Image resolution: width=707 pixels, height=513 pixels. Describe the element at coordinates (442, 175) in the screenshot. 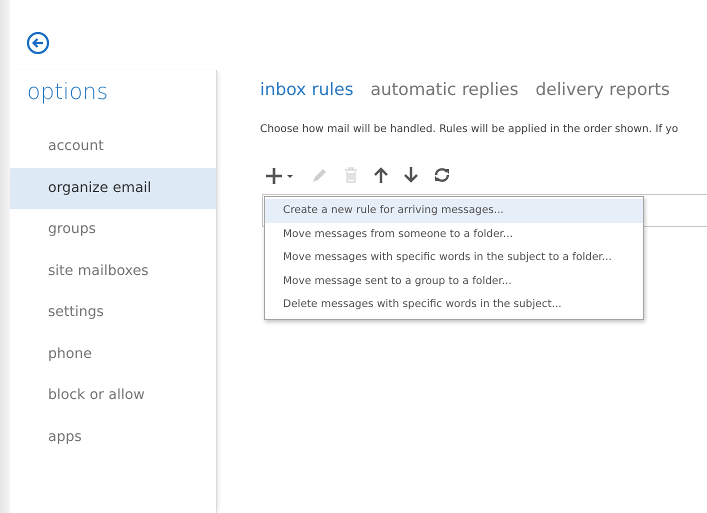

I see `refresh-icon` at that location.